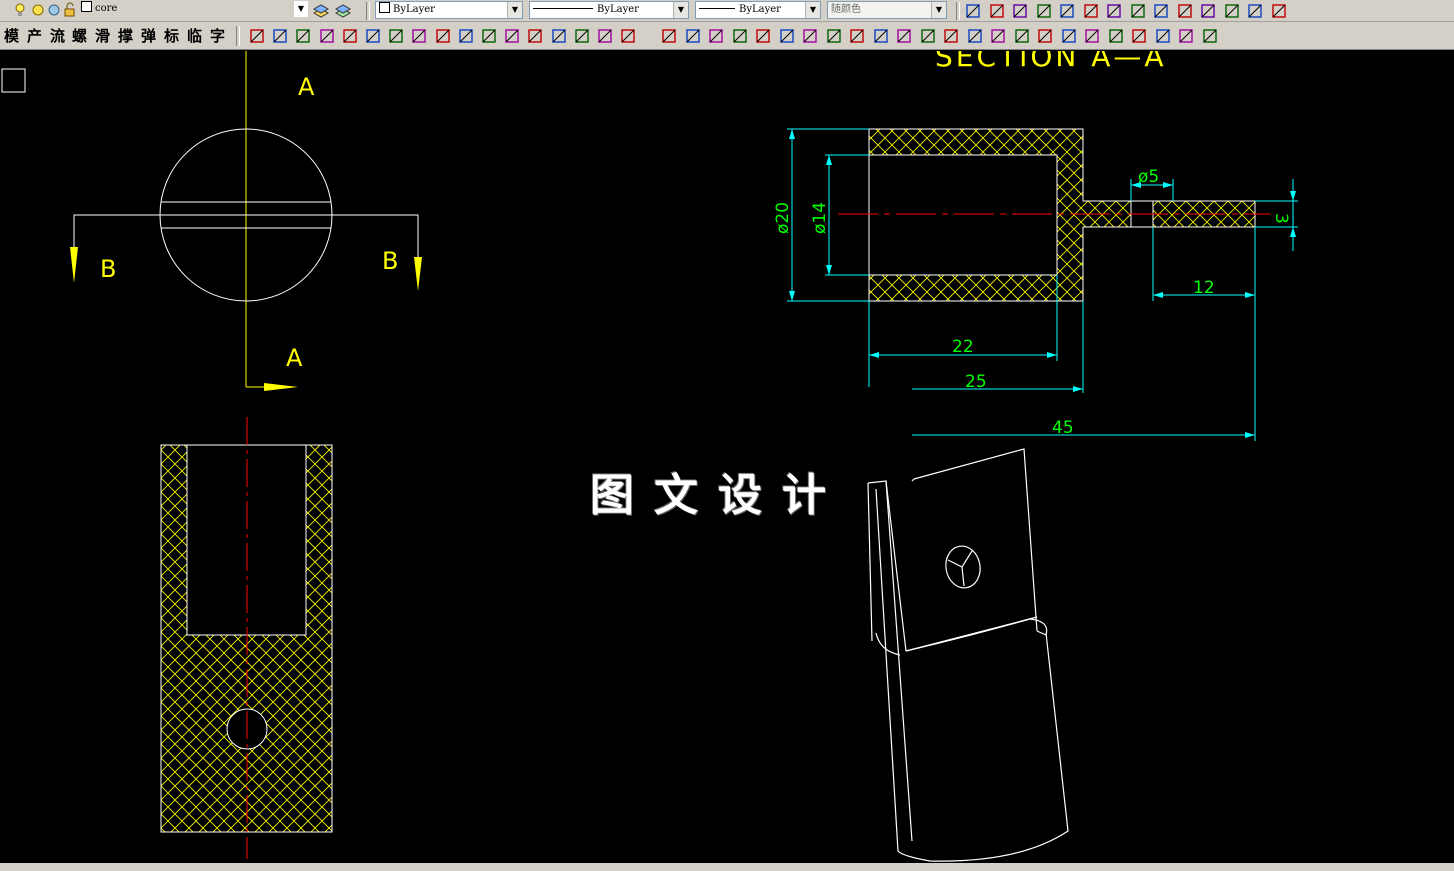 Image resolution: width=1454 pixels, height=871 pixels. Describe the element at coordinates (1204, 288) in the screenshot. I see `dim-12: 12` at that location.